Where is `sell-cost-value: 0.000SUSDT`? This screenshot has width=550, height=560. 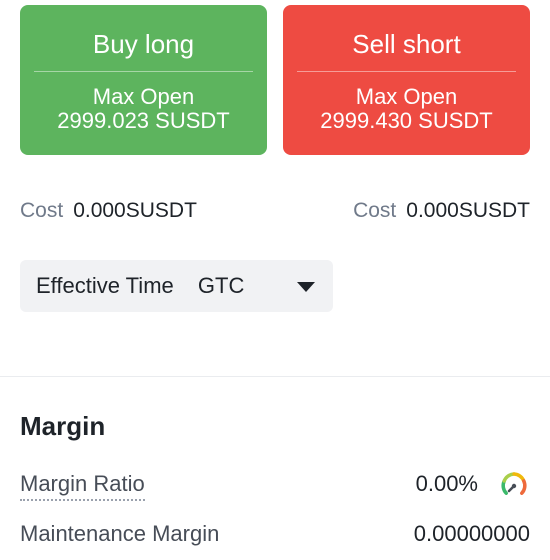 sell-cost-value: 0.000SUSDT is located at coordinates (468, 210).